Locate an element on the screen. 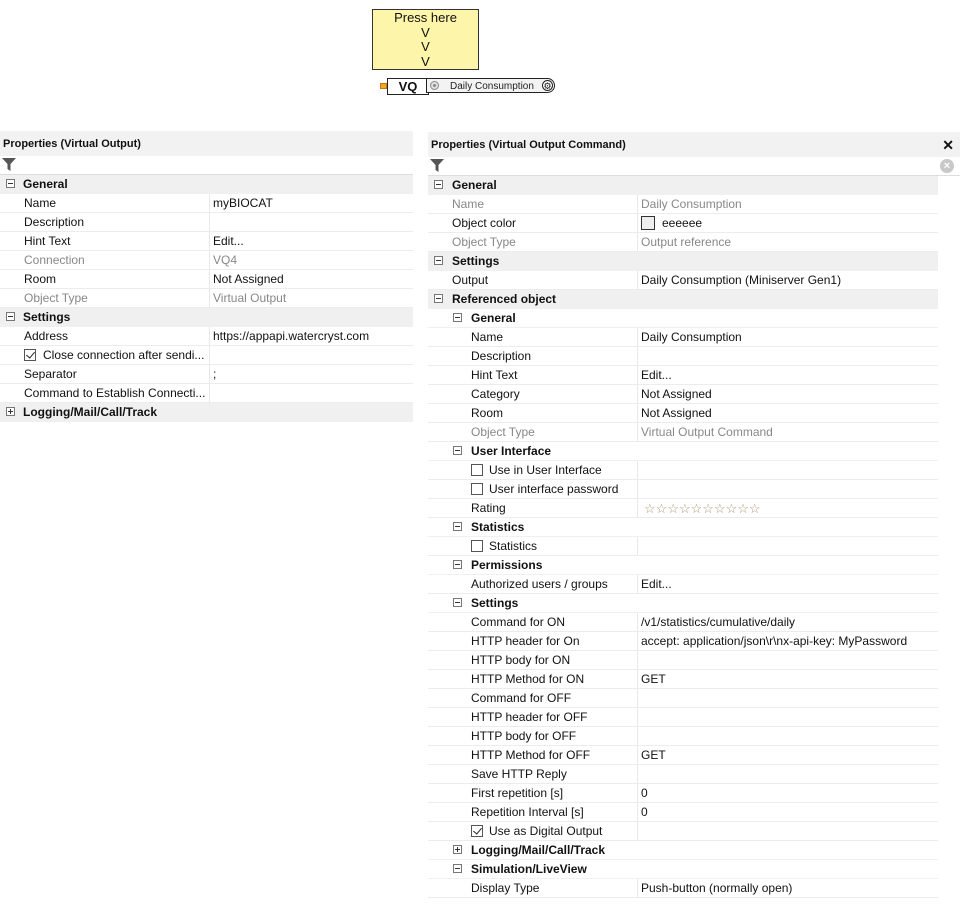 Image resolution: width=960 pixels, height=910 pixels. property-value: Virtual Output Command is located at coordinates (707, 432).